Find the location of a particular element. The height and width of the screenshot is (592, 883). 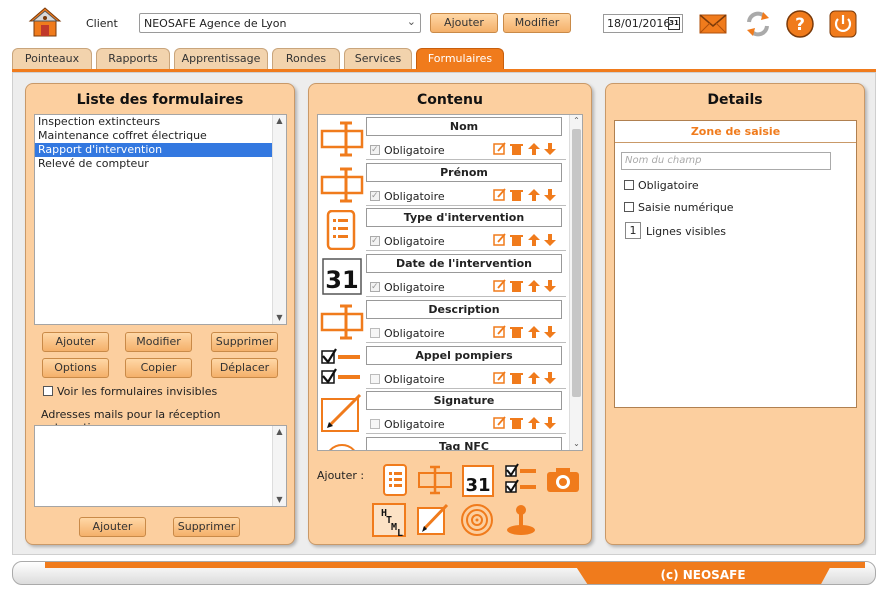

tab-apprentissage: Apprentissage is located at coordinates (221, 59).